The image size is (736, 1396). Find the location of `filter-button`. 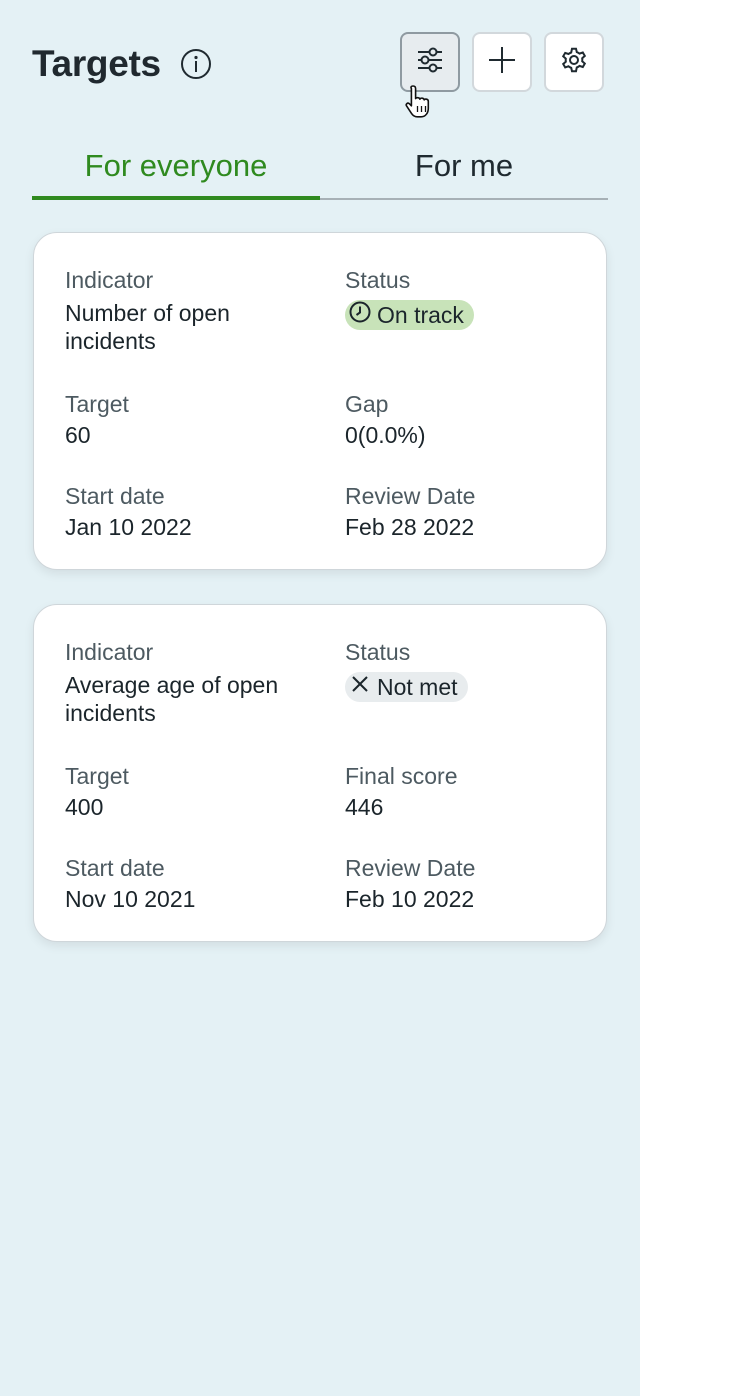

filter-button is located at coordinates (430, 62).